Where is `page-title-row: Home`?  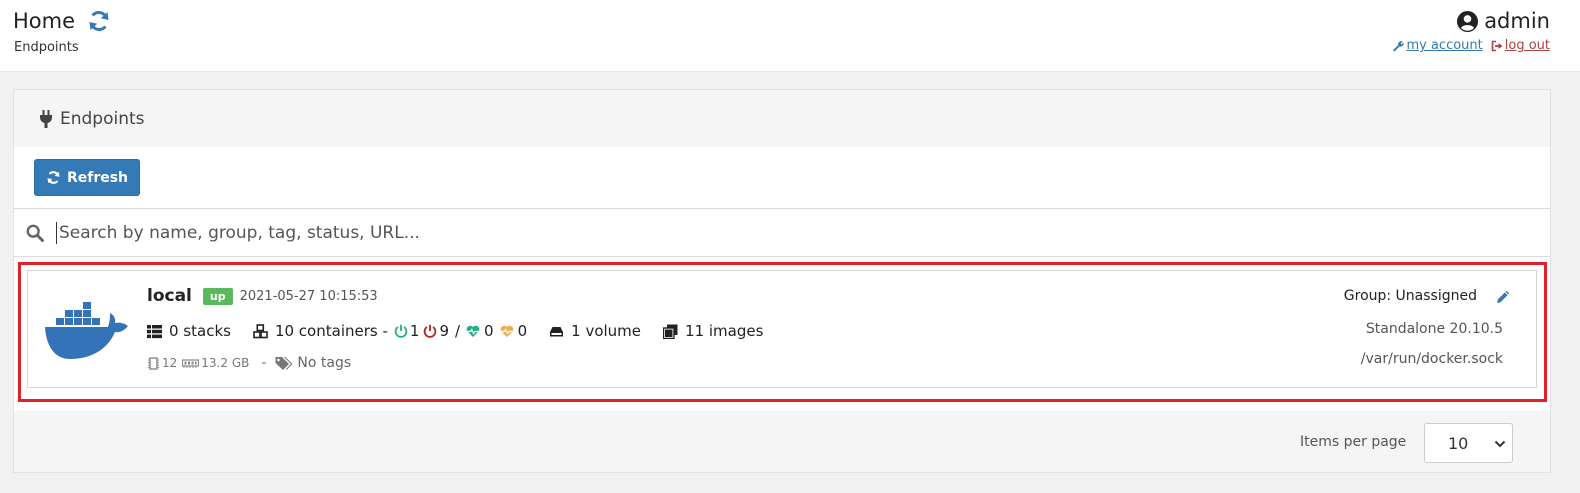
page-title-row: Home is located at coordinates (62, 21).